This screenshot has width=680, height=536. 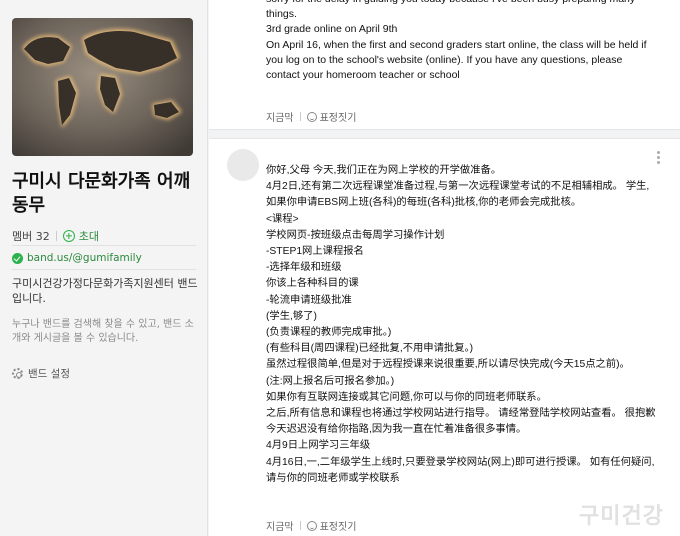 What do you see at coordinates (309, 300) in the screenshot?
I see `post-line: -轮流申请班级批准` at bounding box center [309, 300].